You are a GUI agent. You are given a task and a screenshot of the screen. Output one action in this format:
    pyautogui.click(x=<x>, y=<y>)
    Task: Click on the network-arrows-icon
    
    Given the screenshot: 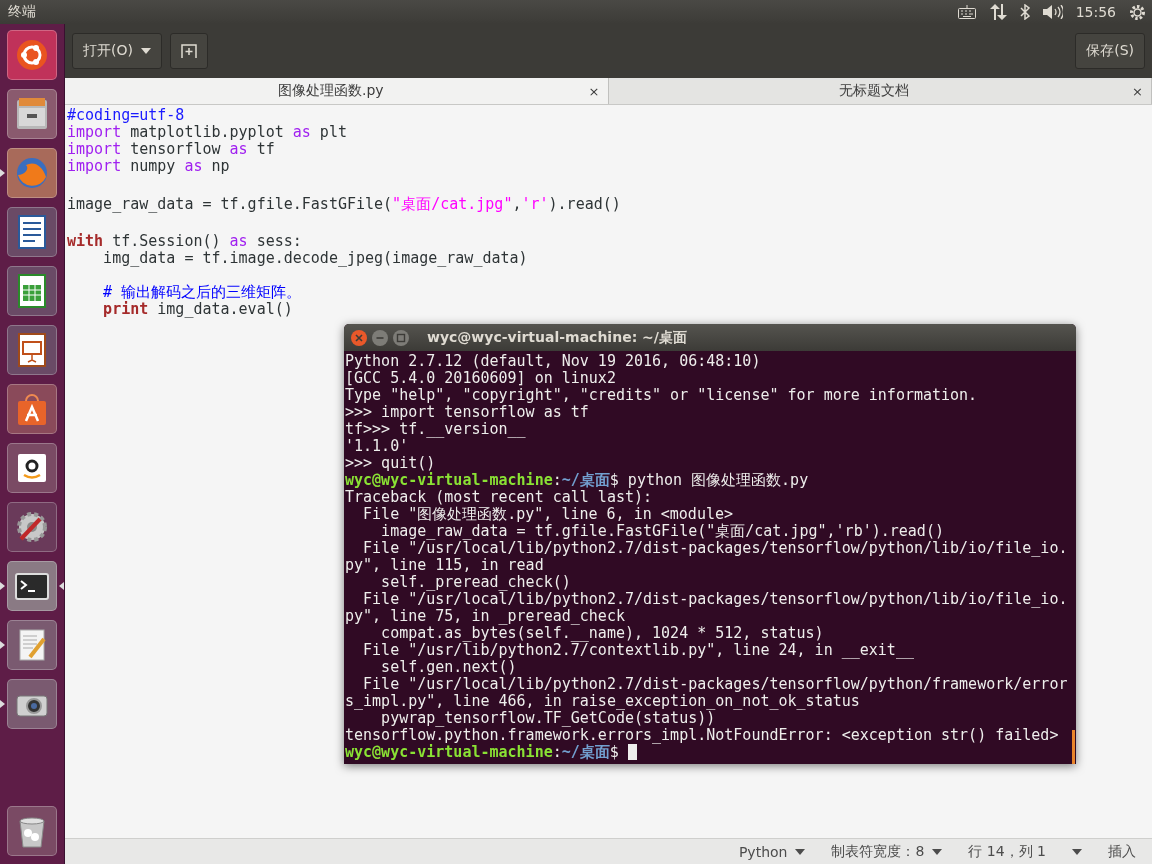 What is the action you would take?
    pyautogui.click(x=997, y=12)
    